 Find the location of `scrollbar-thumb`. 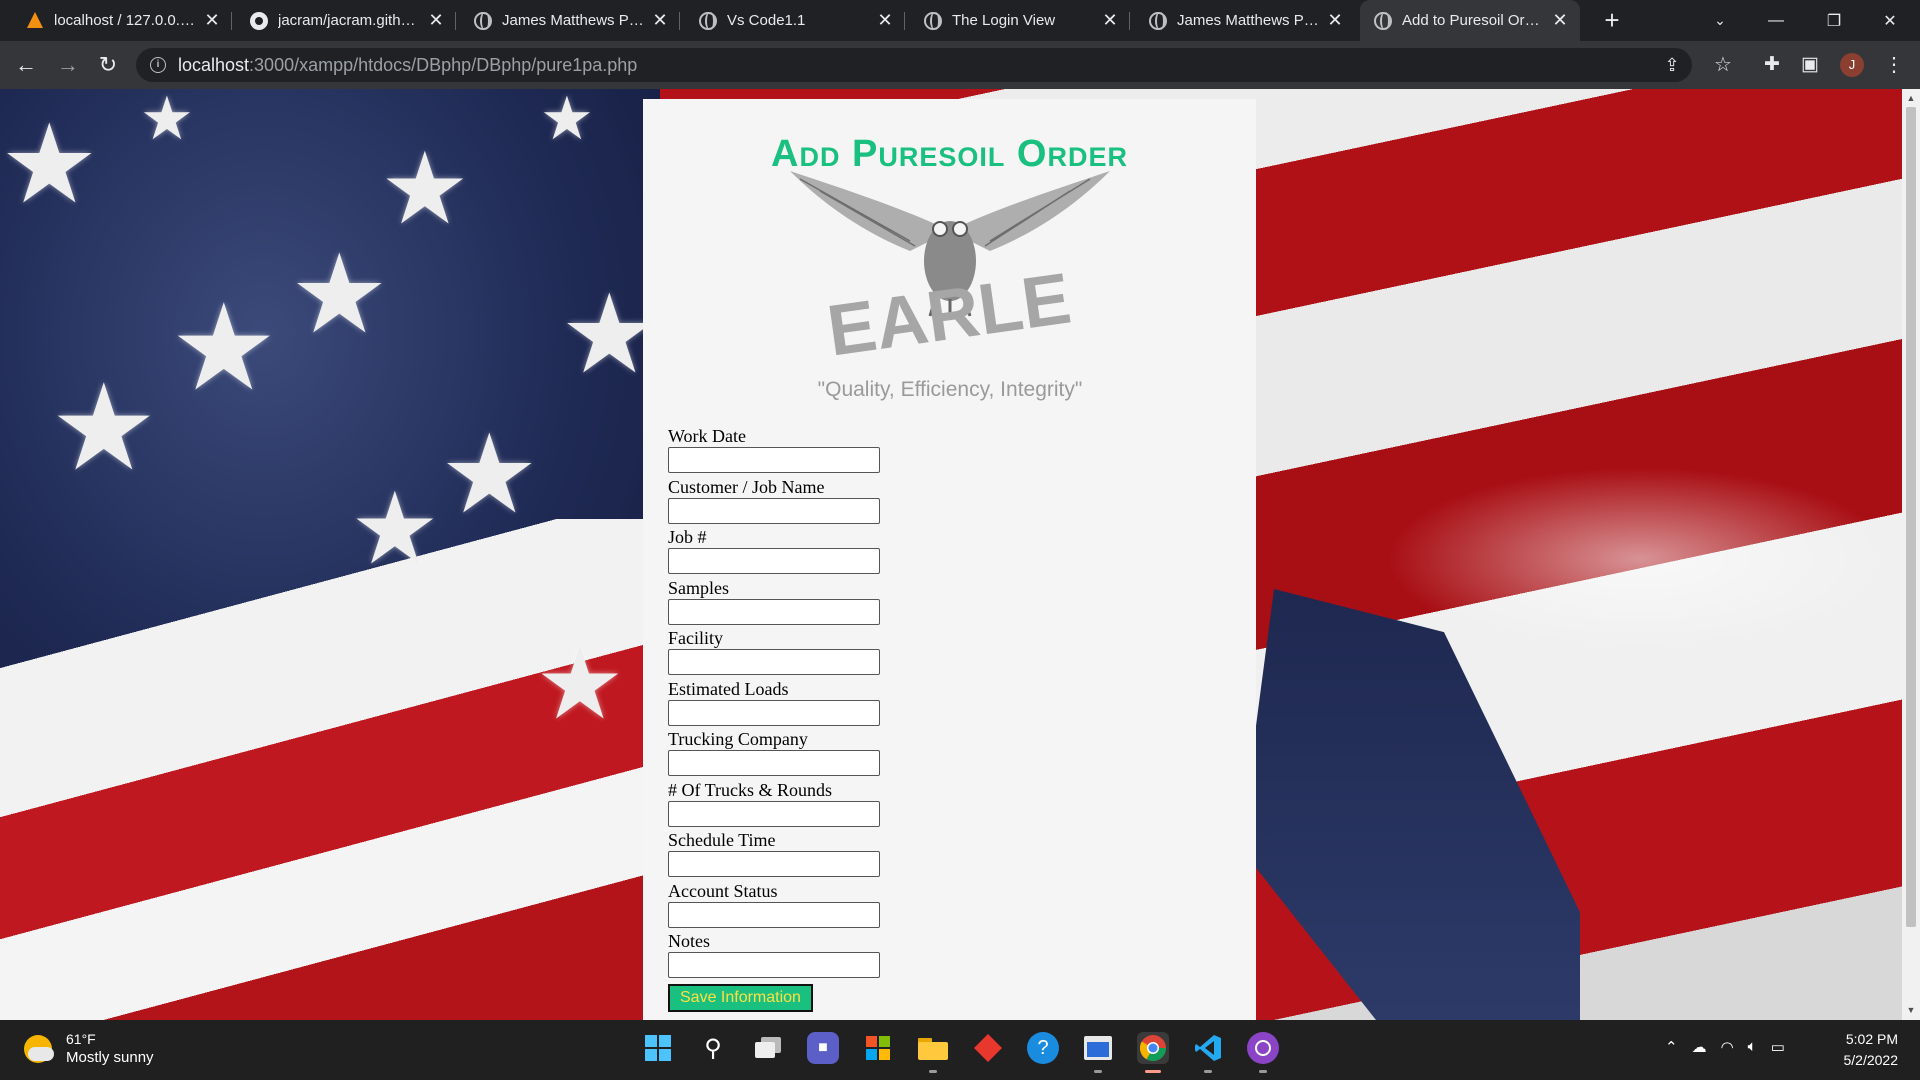

scrollbar-thumb is located at coordinates (1911, 517).